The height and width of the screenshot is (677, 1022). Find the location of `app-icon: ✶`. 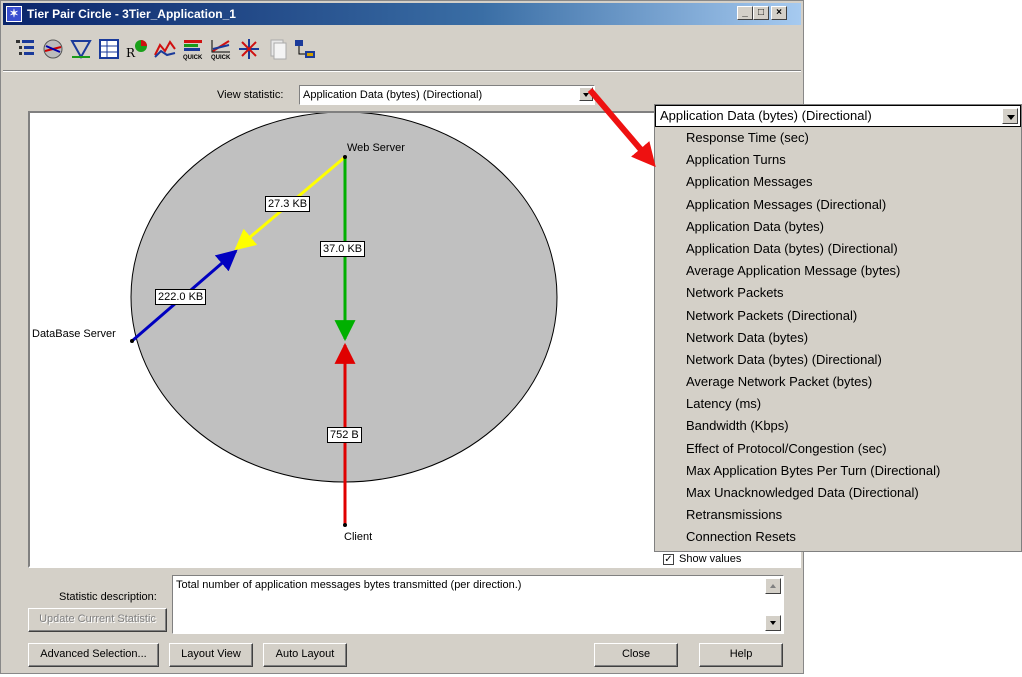

app-icon: ✶ is located at coordinates (14, 14).